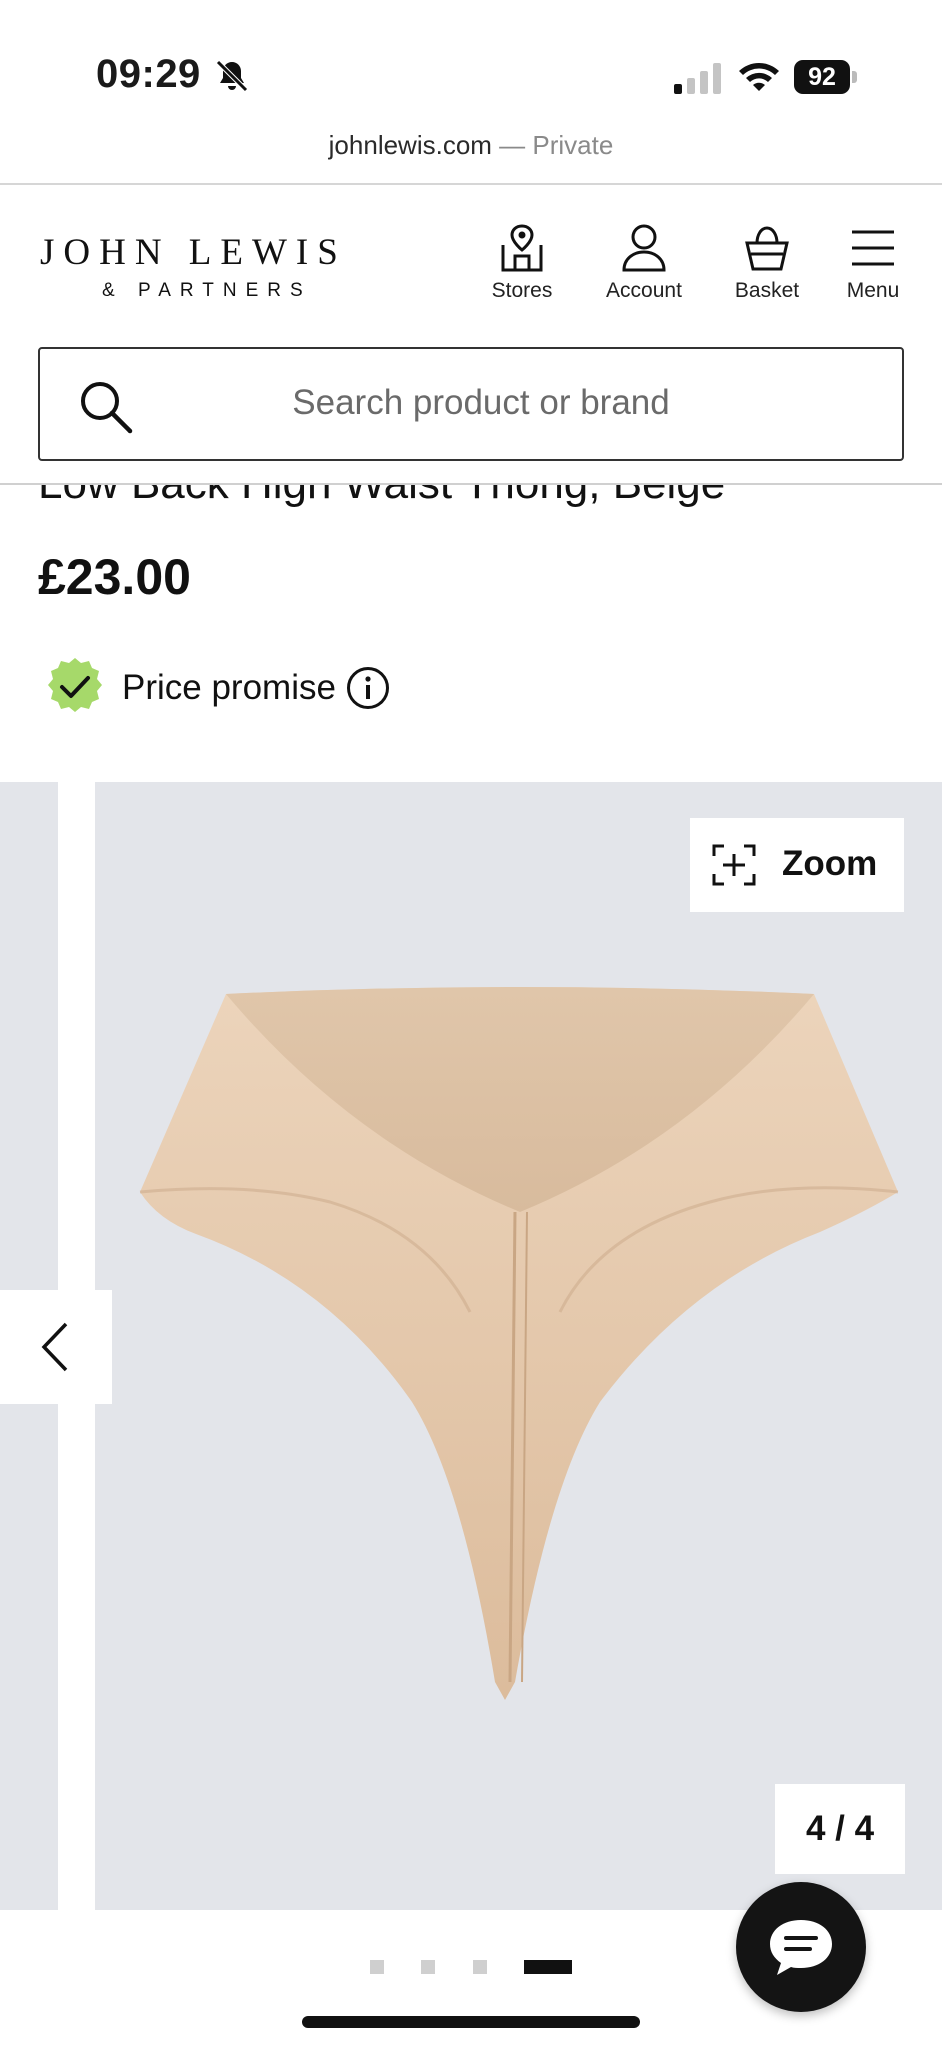  Describe the element at coordinates (573, 145) in the screenshot. I see `url-private-label: Private` at that location.